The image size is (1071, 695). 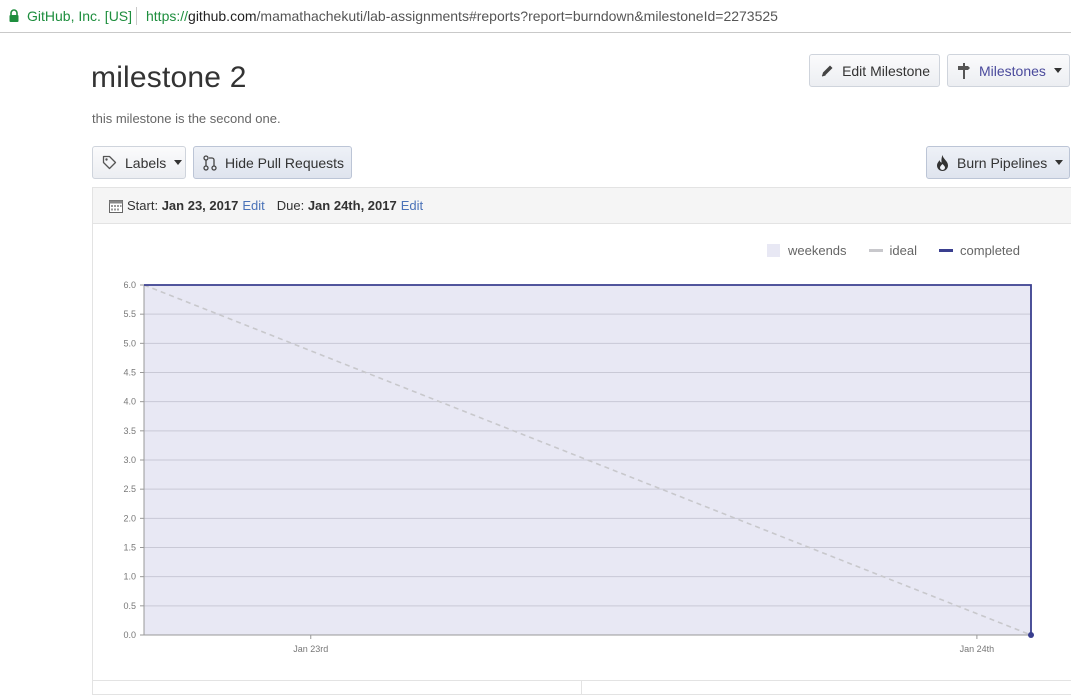 What do you see at coordinates (886, 70) in the screenshot?
I see `edit-milestone-label: Edit Milestone` at bounding box center [886, 70].